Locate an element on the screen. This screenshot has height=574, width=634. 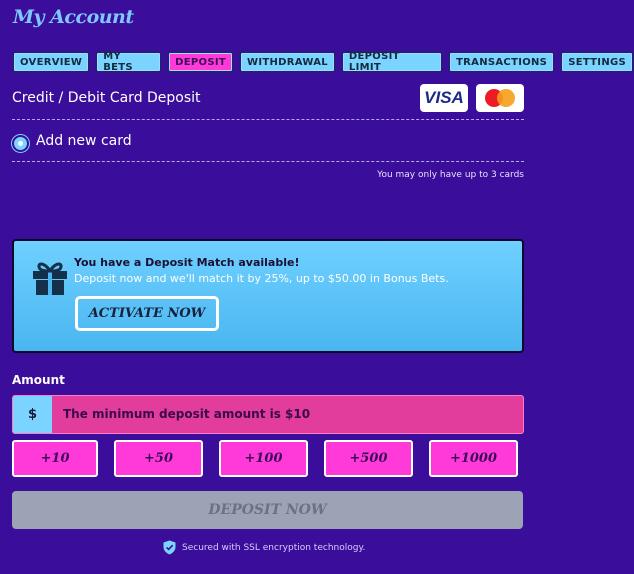
tab-settings: SETTINGS is located at coordinates (597, 62).